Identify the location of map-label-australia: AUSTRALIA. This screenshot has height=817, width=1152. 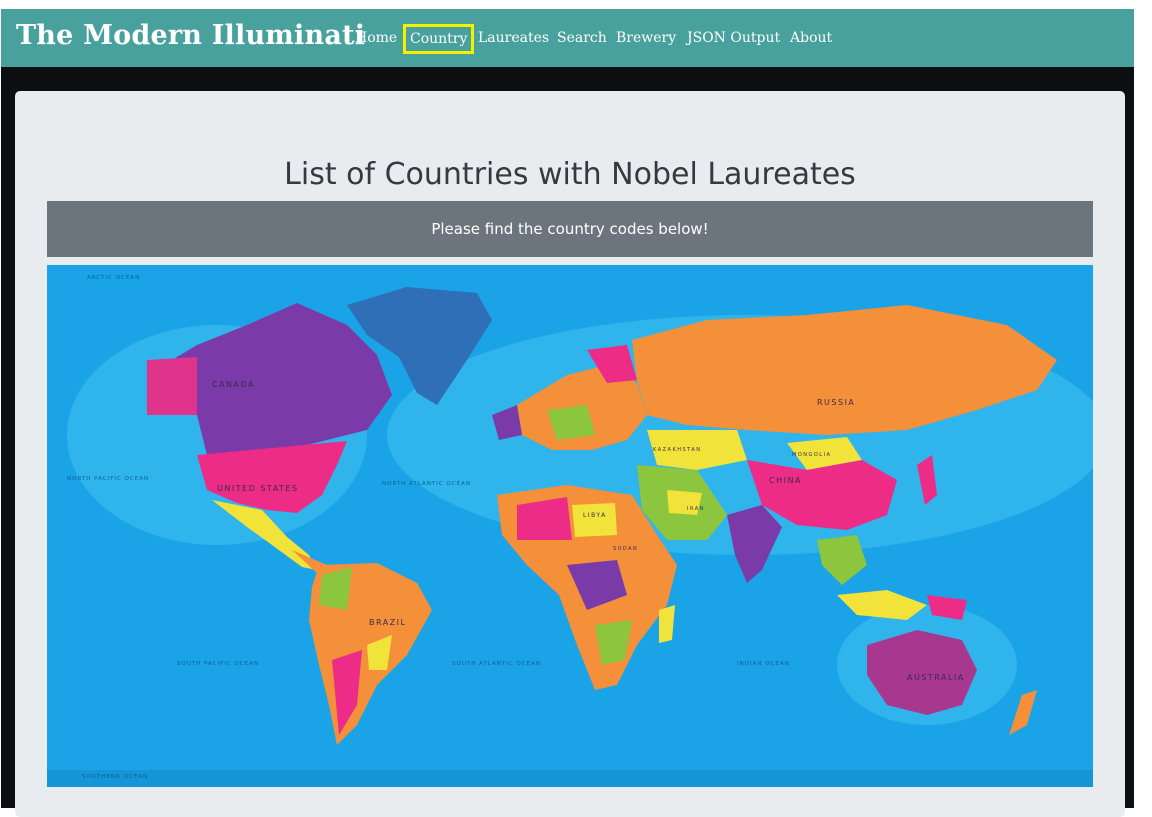
(936, 677).